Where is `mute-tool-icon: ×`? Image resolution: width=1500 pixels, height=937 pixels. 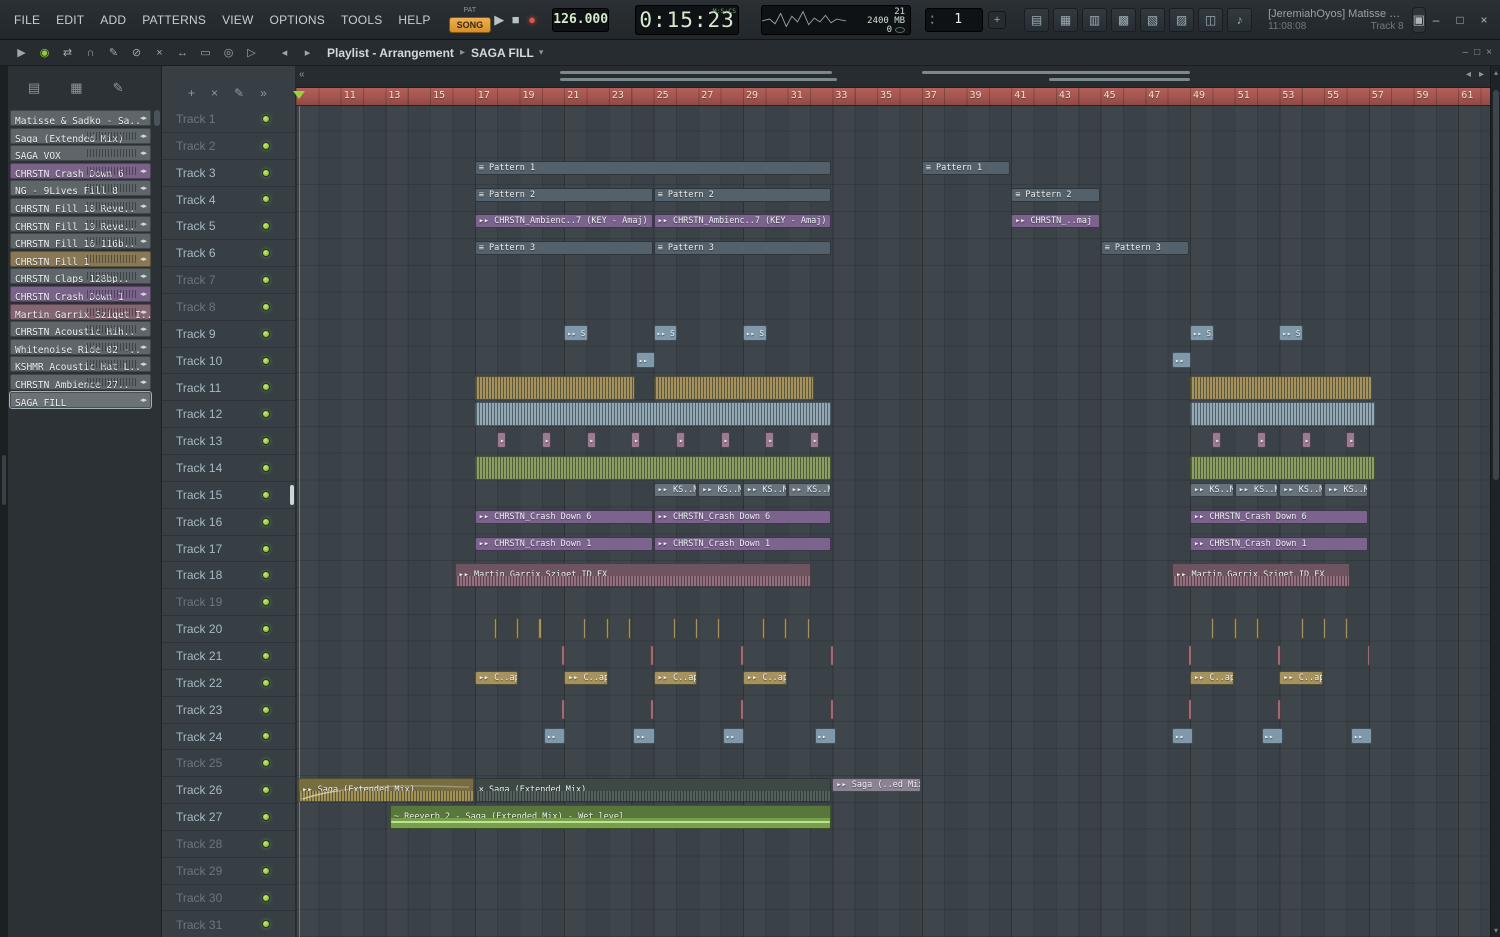
mute-tool-icon: × is located at coordinates (159, 53).